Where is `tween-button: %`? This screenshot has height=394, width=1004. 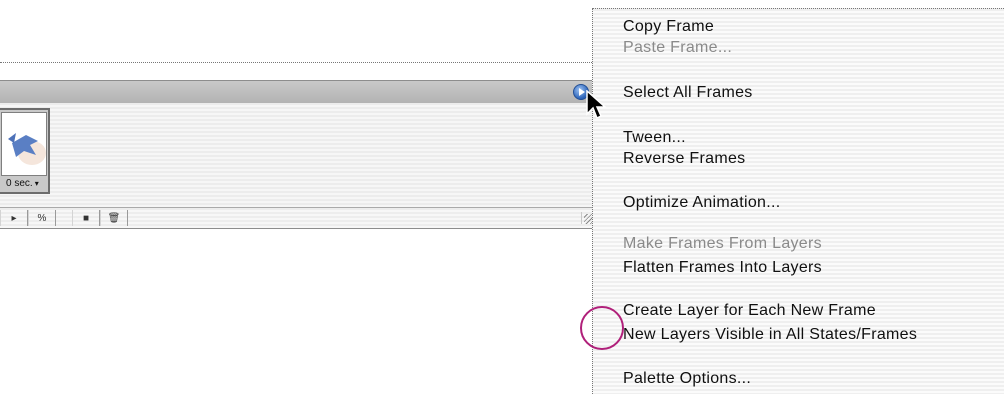 tween-button: % is located at coordinates (42, 218).